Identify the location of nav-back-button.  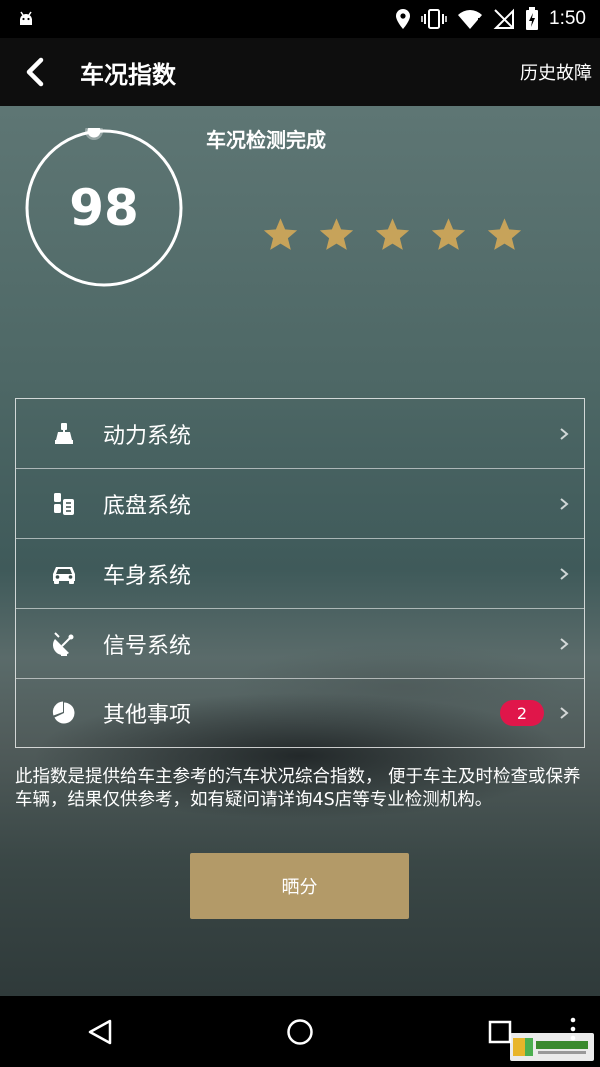
(100, 1032).